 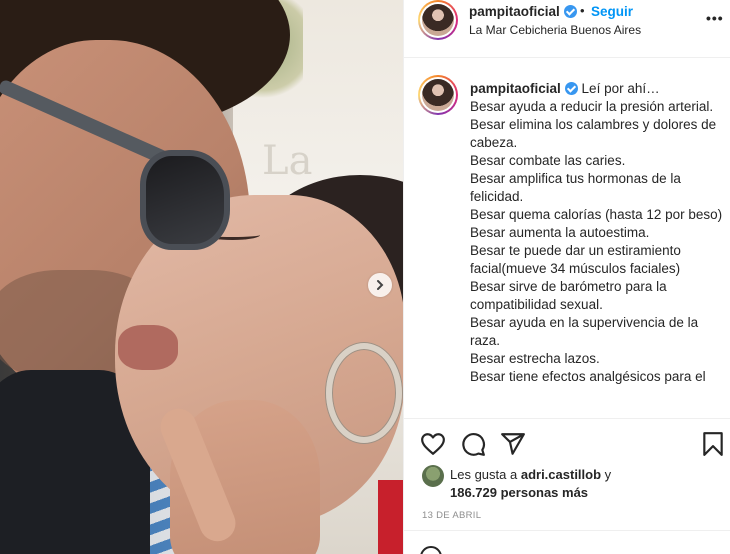 What do you see at coordinates (433, 444) in the screenshot?
I see `heart-icon` at bounding box center [433, 444].